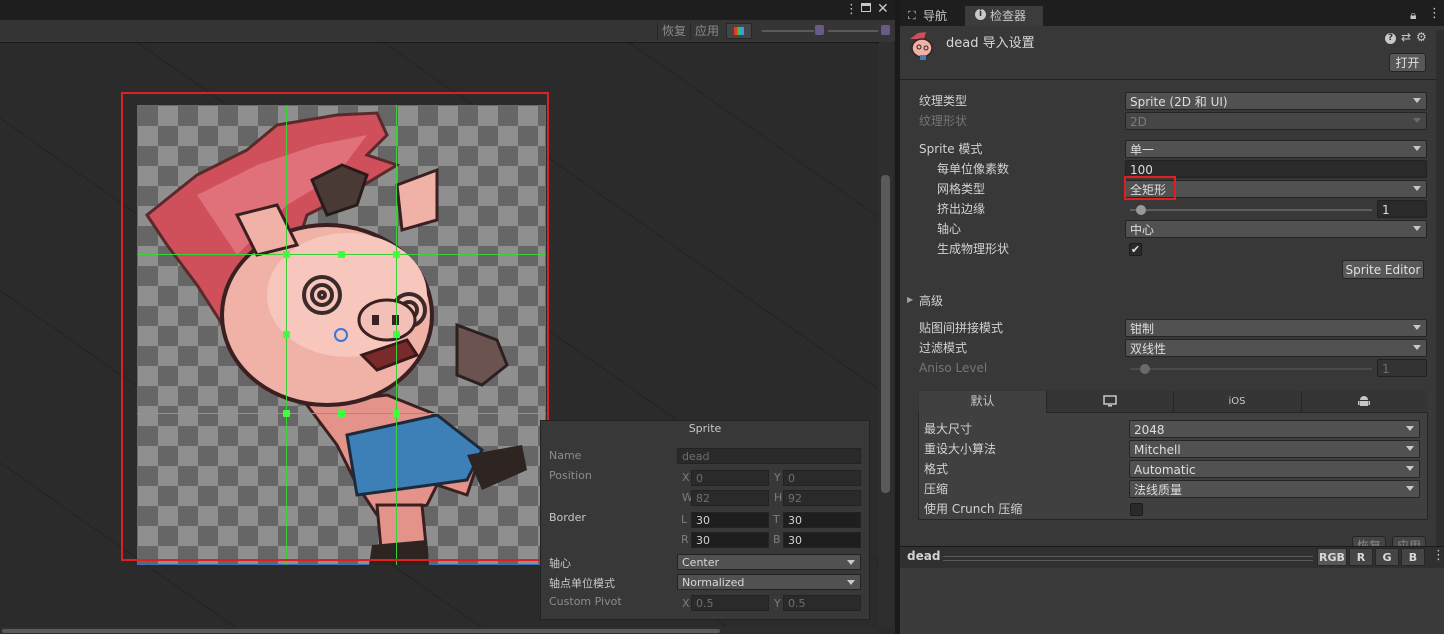 The image size is (1444, 634). What do you see at coordinates (1142, 329) in the screenshot?
I see `wrap-mode-value: 钳制` at bounding box center [1142, 329].